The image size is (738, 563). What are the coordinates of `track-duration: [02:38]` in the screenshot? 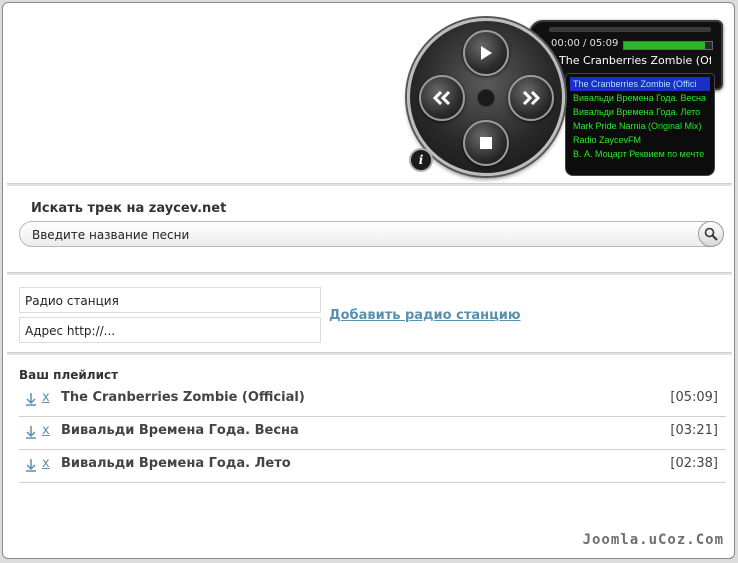 It's located at (694, 463).